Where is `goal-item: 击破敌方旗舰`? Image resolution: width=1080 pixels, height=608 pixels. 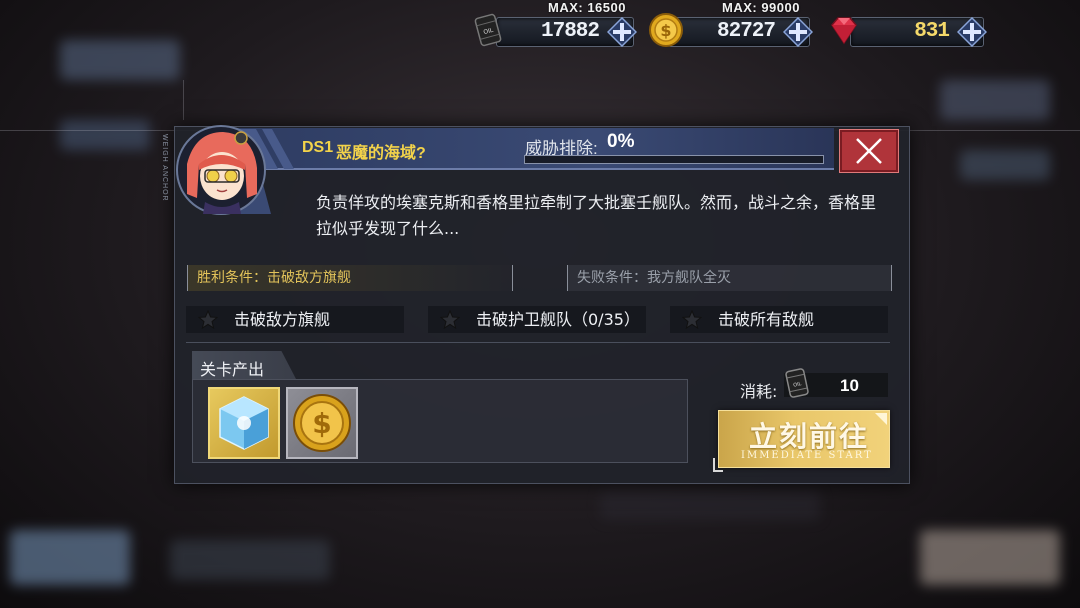
goal-item: 击破敌方旗舰 is located at coordinates (295, 319).